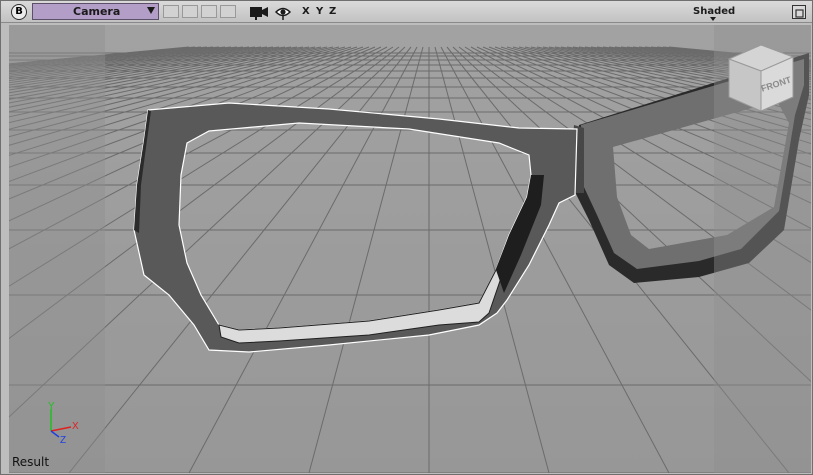 This screenshot has width=813, height=475. What do you see at coordinates (406, 12) in the screenshot?
I see `viewport-toolbar: B Camera X Y Z Shaded` at bounding box center [406, 12].